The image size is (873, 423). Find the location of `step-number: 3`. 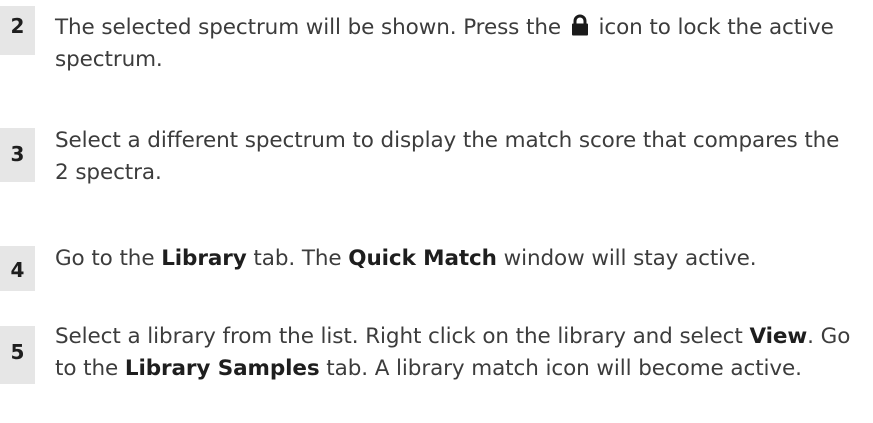

step-number: 3 is located at coordinates (17, 155).